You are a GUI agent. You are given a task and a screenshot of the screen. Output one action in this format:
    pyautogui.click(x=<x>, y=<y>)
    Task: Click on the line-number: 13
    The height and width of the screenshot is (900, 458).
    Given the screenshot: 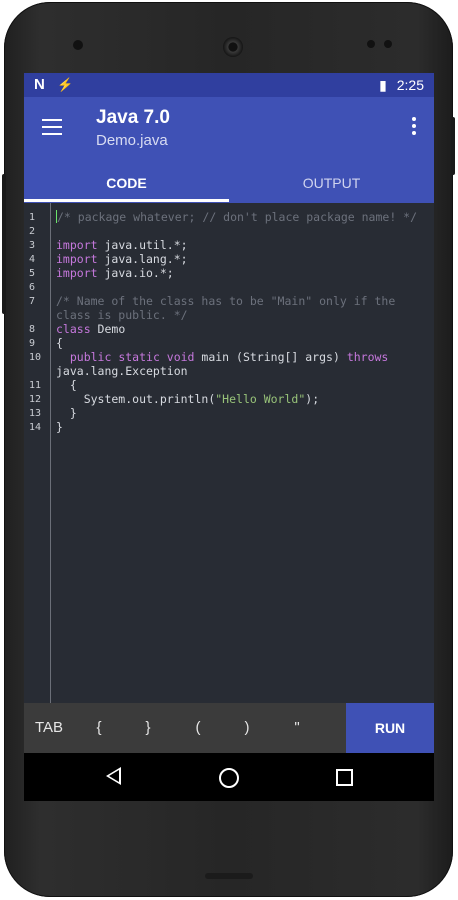 What is the action you would take?
    pyautogui.click(x=35, y=413)
    